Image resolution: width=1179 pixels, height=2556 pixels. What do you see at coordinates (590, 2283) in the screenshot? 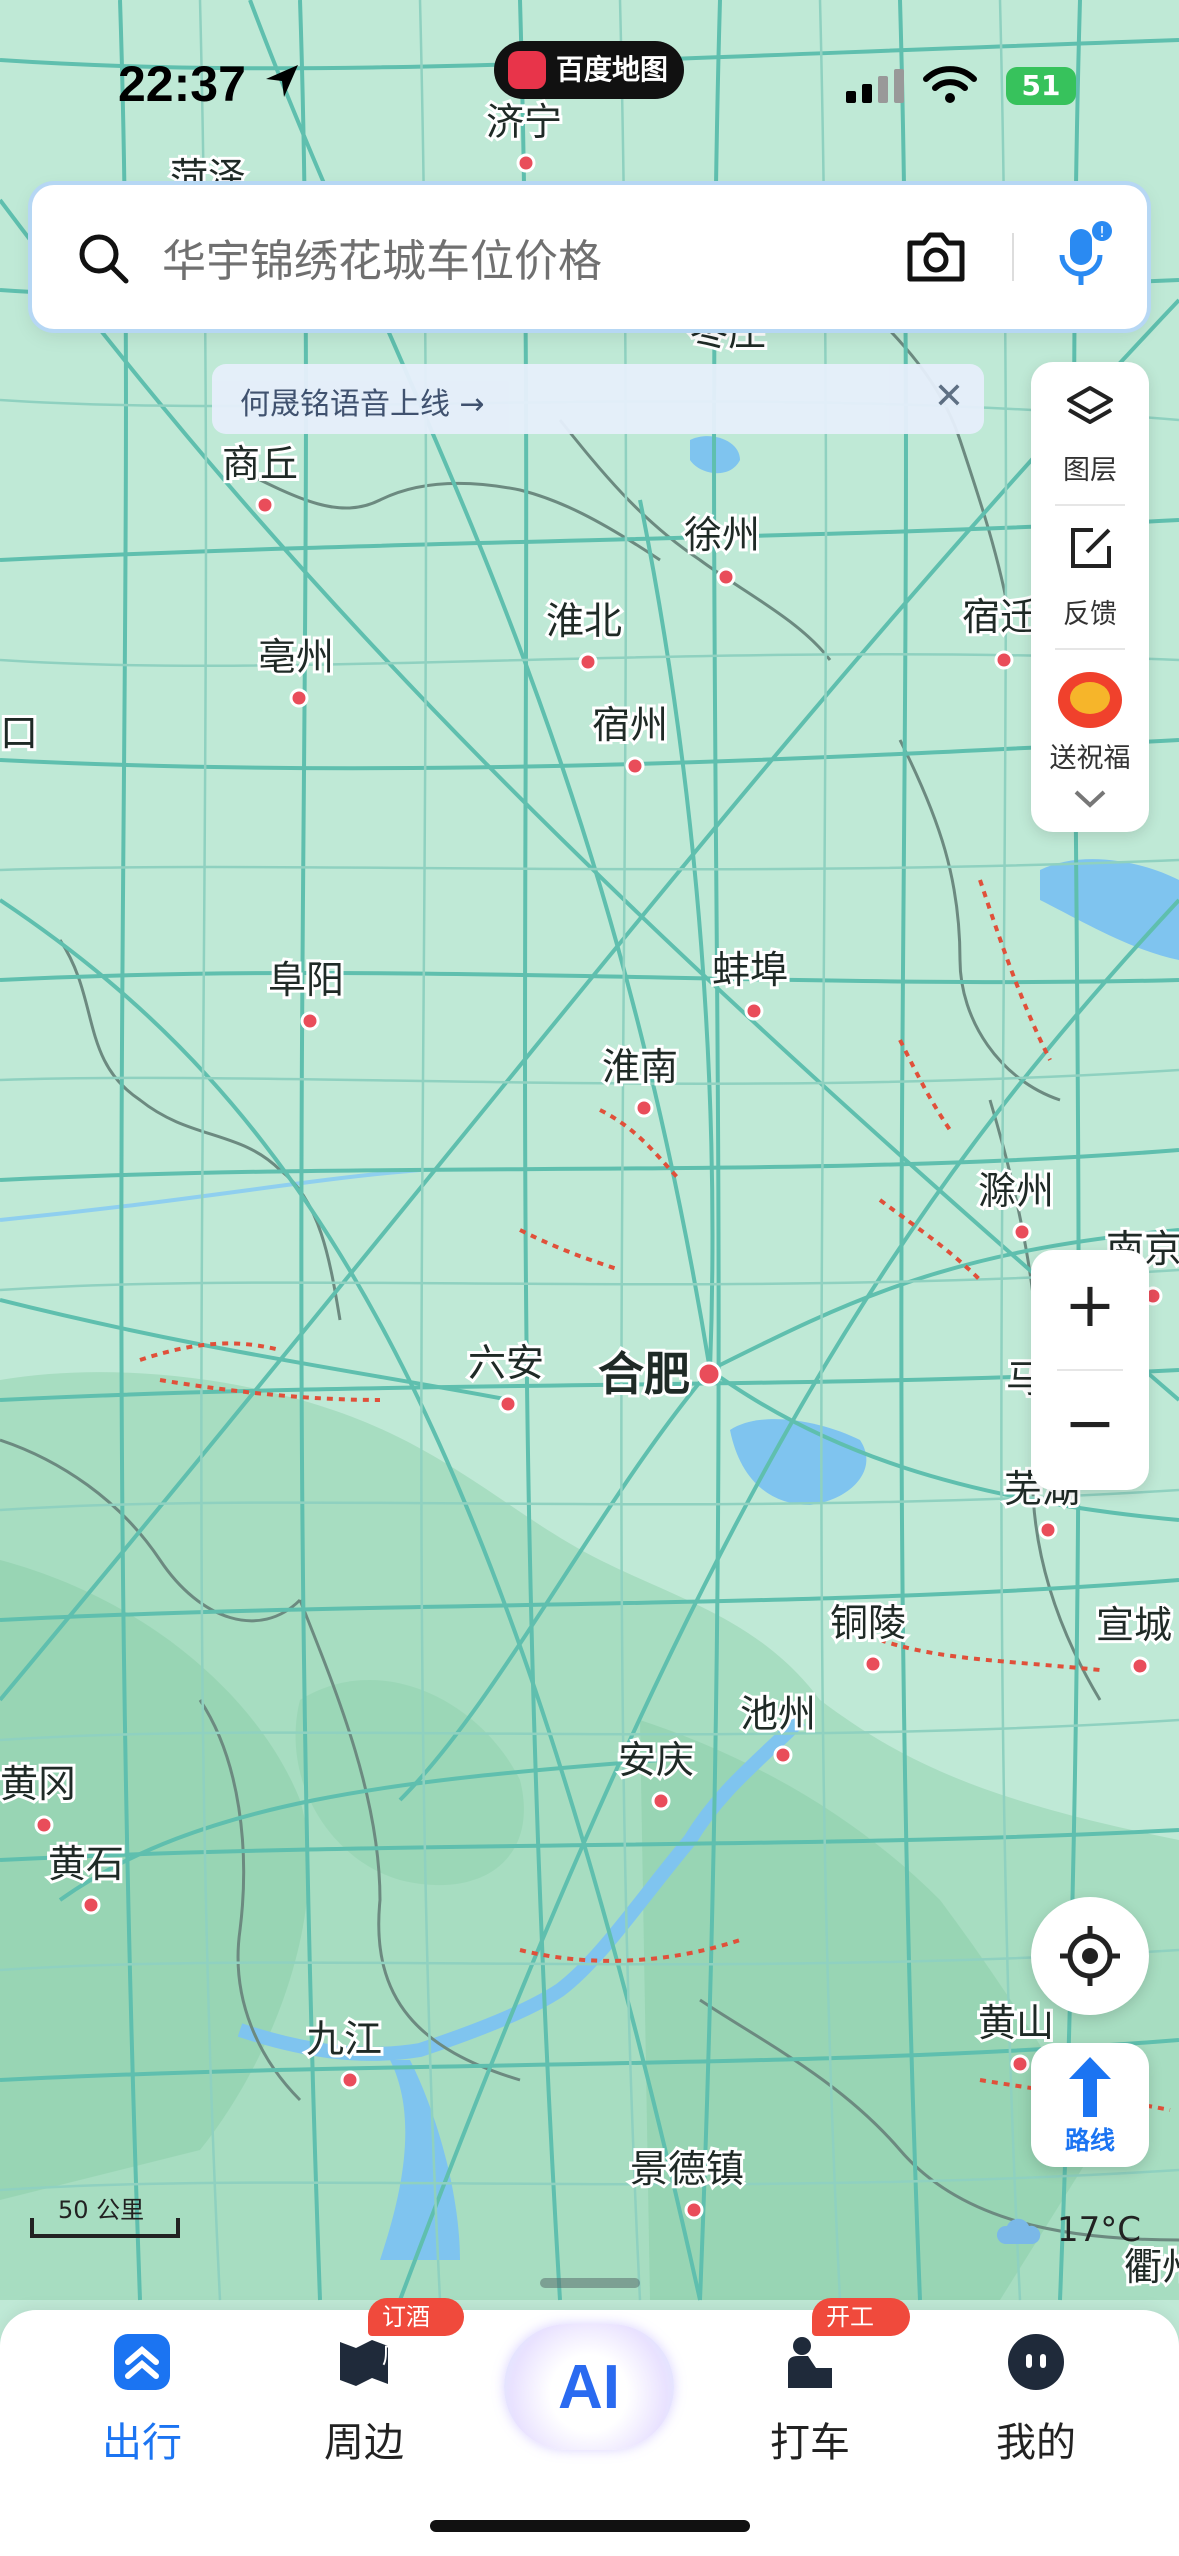
I see `drawer-handle` at bounding box center [590, 2283].